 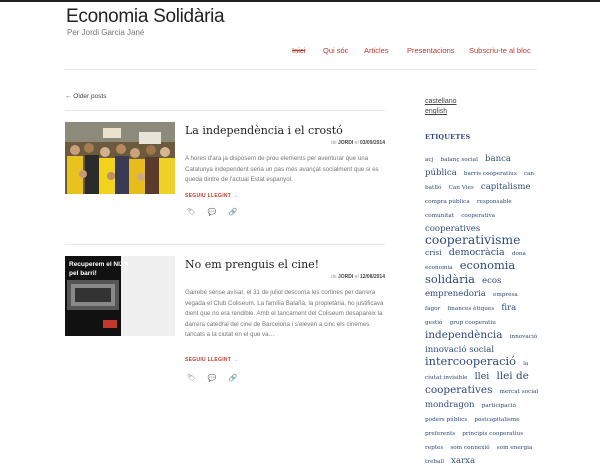 I want to click on tag-link: poders públics, so click(x=446, y=420).